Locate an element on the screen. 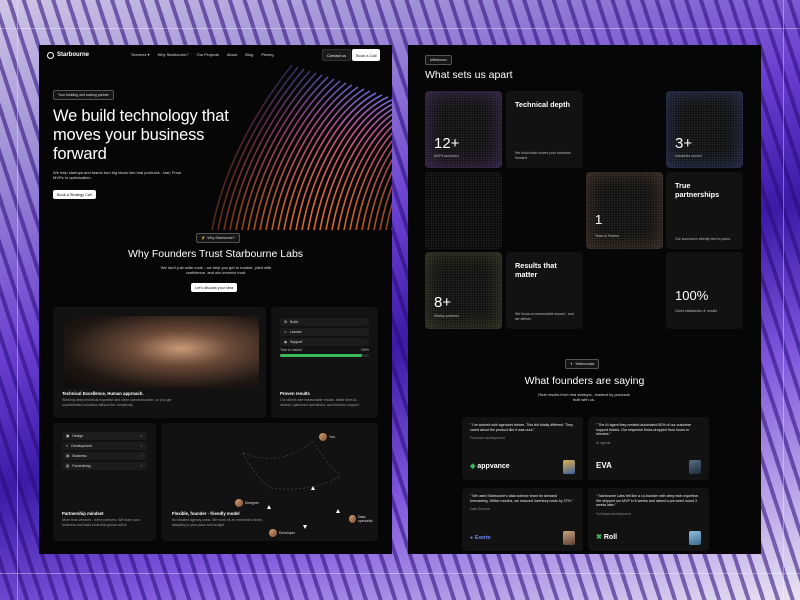  feature-title: Technical depth is located at coordinates (543, 104).